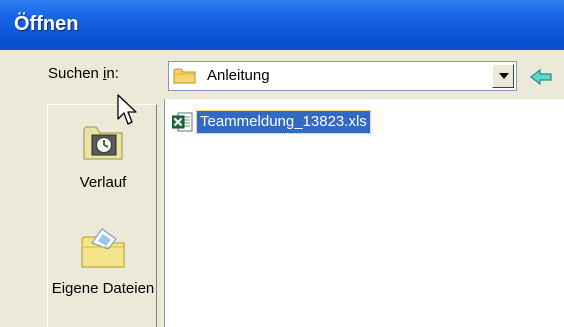  Describe the element at coordinates (185, 78) in the screenshot. I see `folder-icon` at that location.